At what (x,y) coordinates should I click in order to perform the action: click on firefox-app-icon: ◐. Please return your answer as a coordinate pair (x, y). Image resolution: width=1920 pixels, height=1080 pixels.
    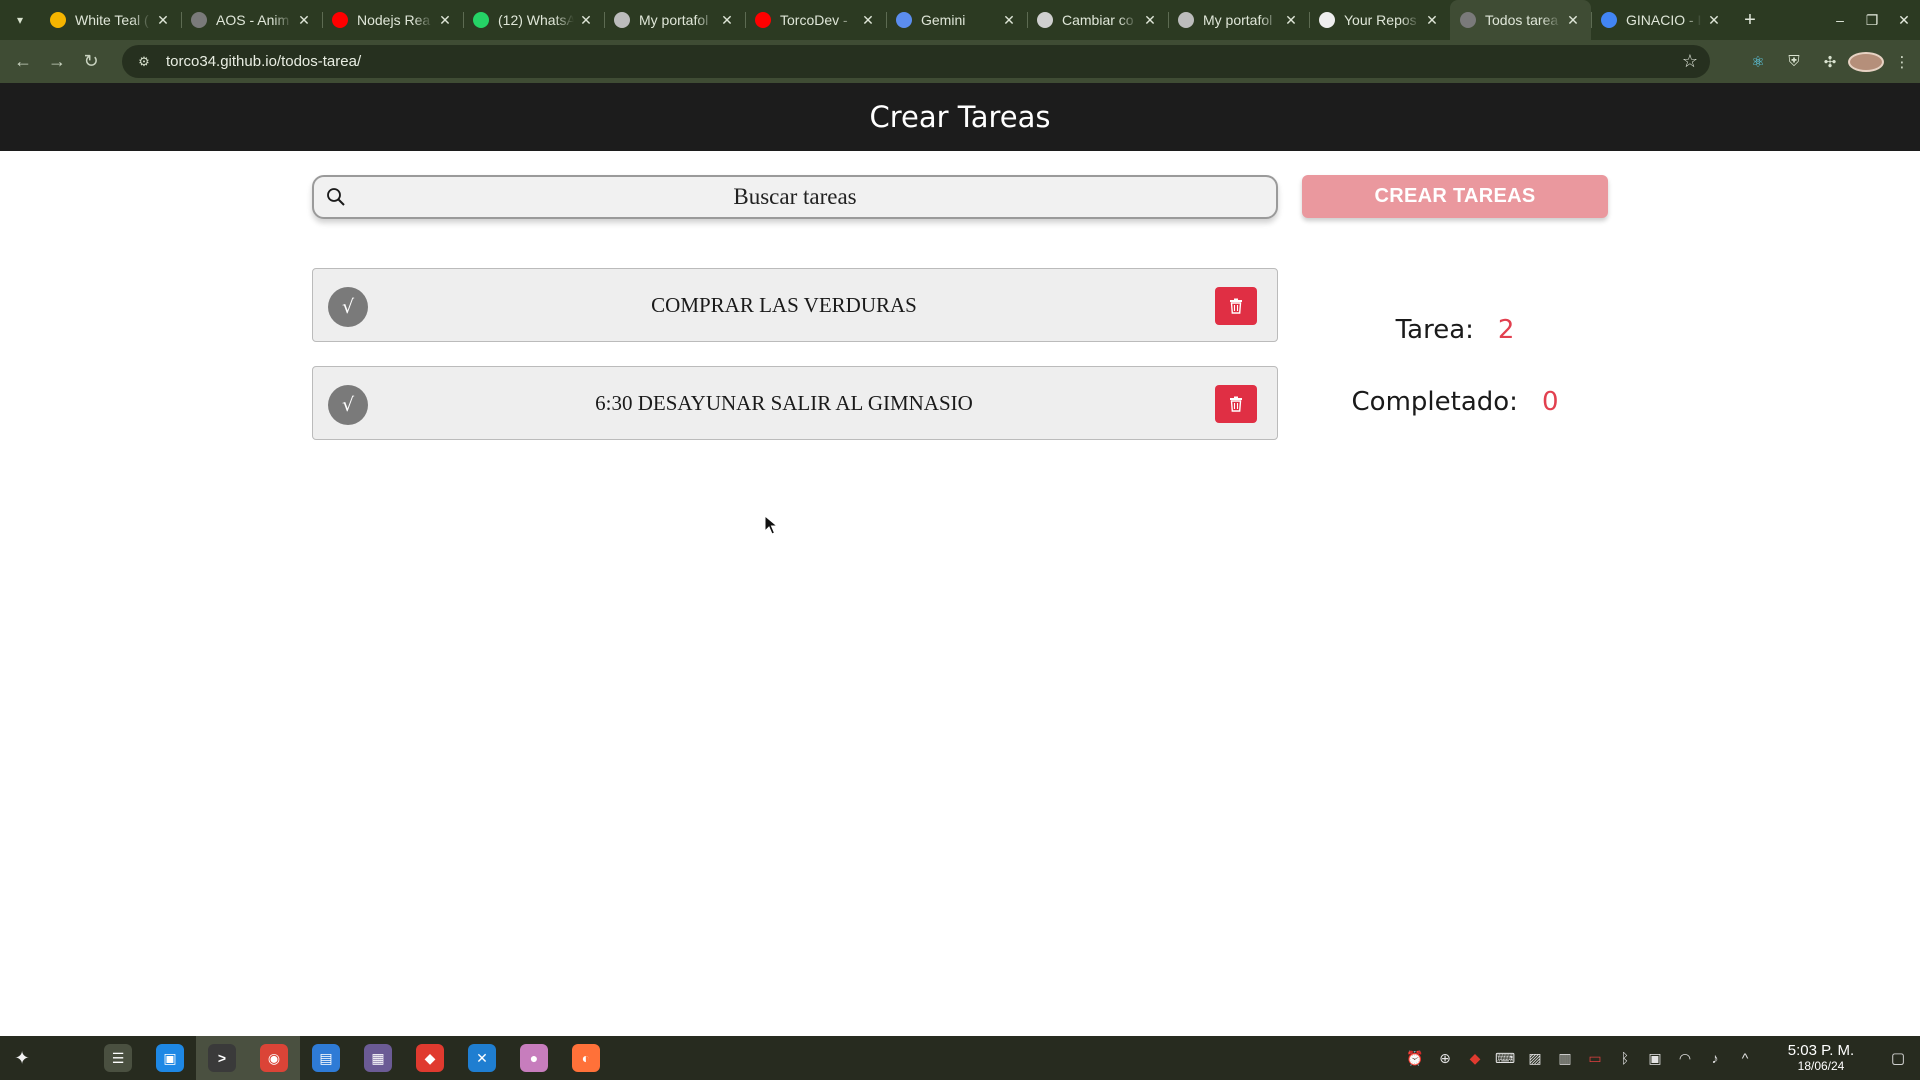
    Looking at the image, I should click on (586, 1058).